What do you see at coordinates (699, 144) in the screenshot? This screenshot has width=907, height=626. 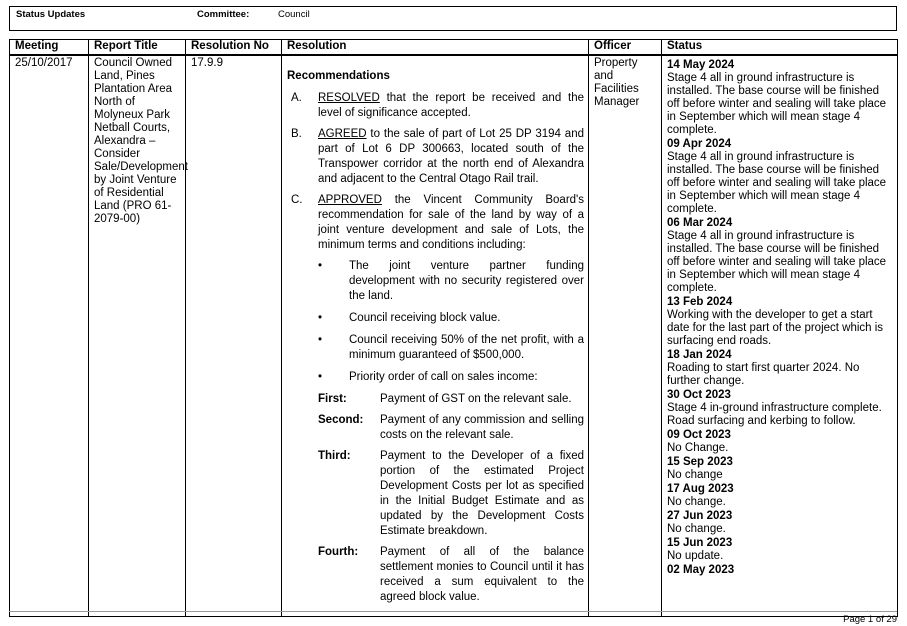 I see `status-date: 09 Apr 2024` at bounding box center [699, 144].